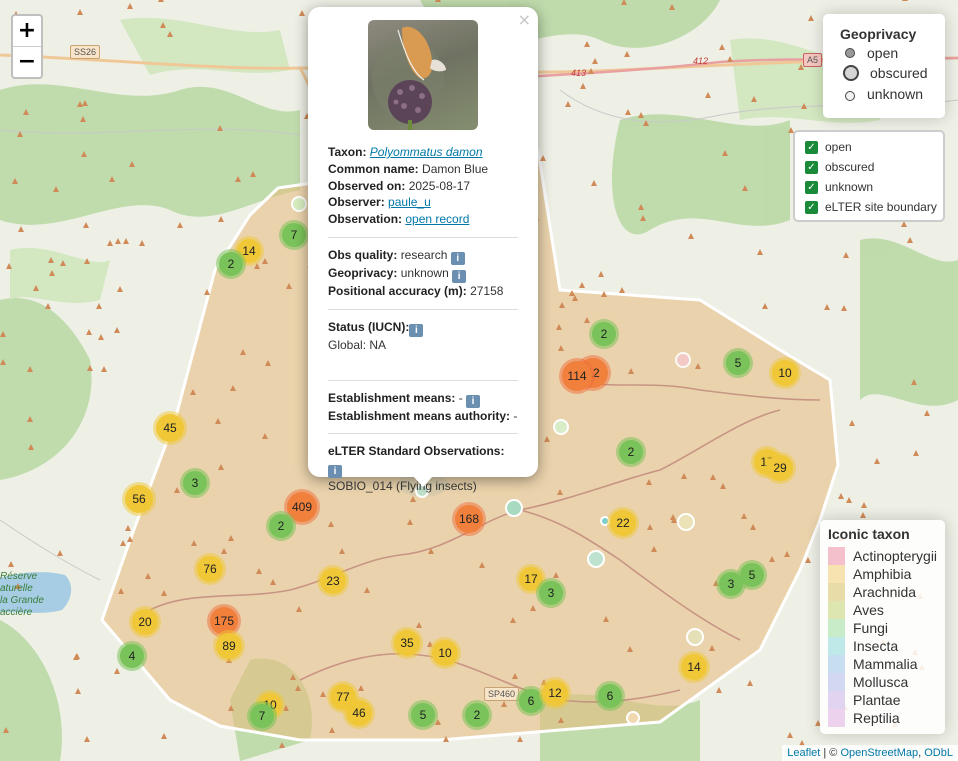 This screenshot has width=958, height=761. I want to click on road-label: 413, so click(579, 73).